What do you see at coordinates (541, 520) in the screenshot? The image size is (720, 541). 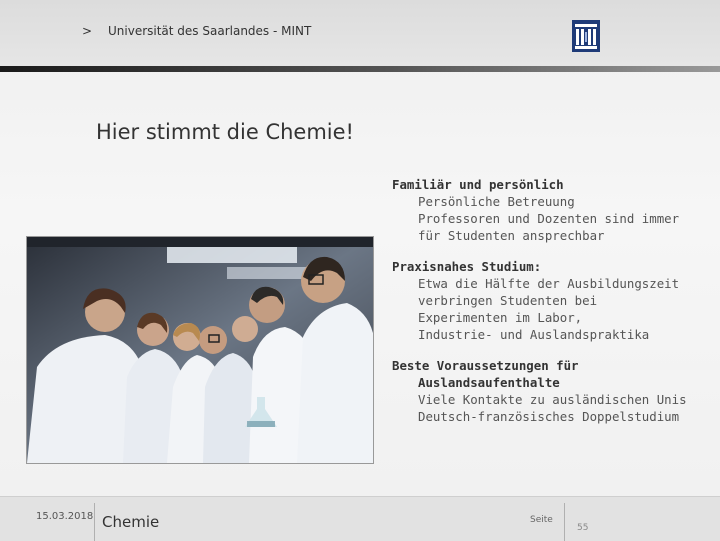 I see `footer-page-label: Seite` at bounding box center [541, 520].